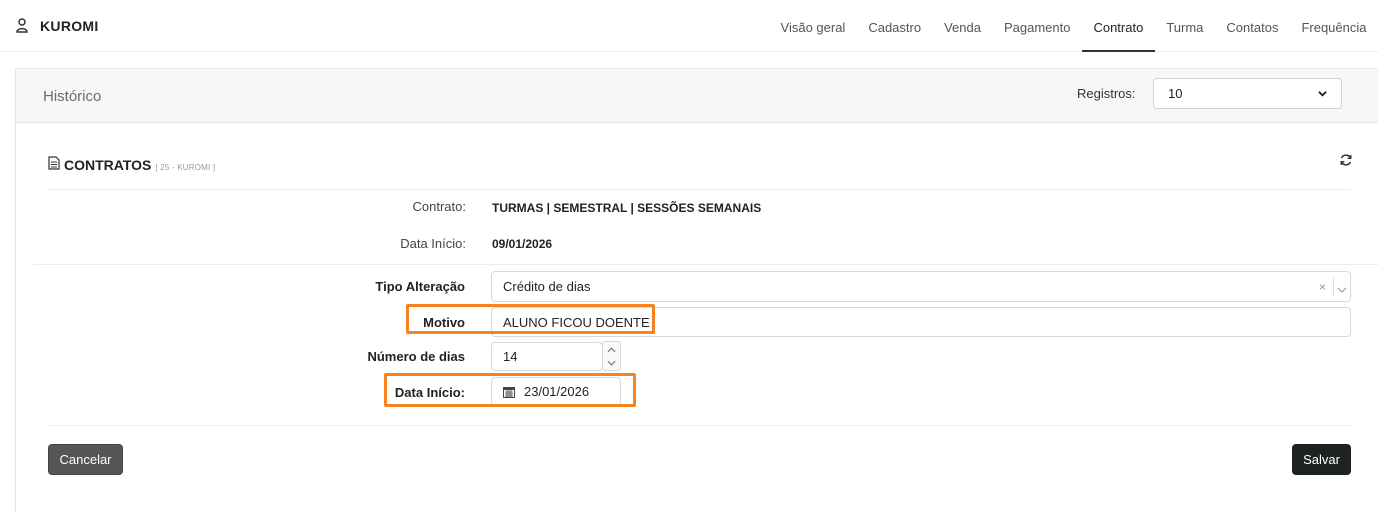  I want to click on motivo-highlight, so click(530, 319).